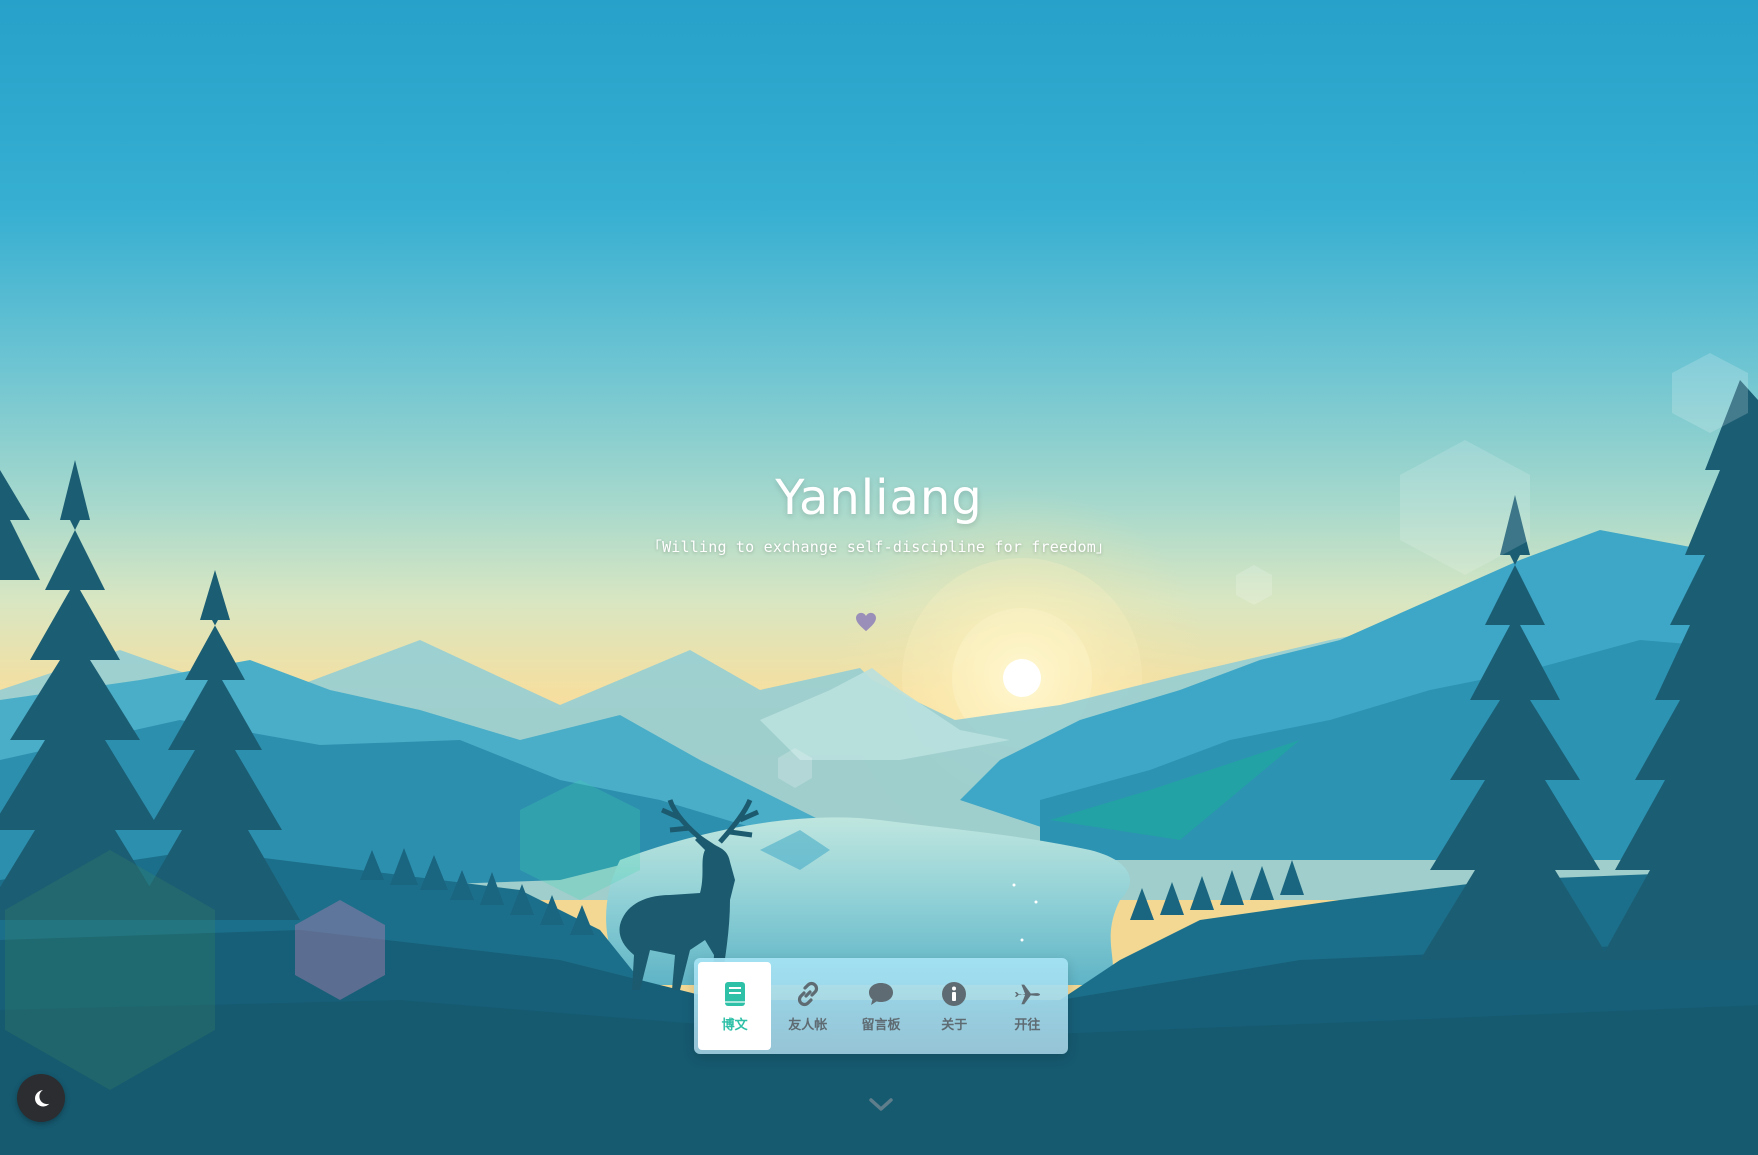  What do you see at coordinates (1027, 994) in the screenshot?
I see `plane-icon` at bounding box center [1027, 994].